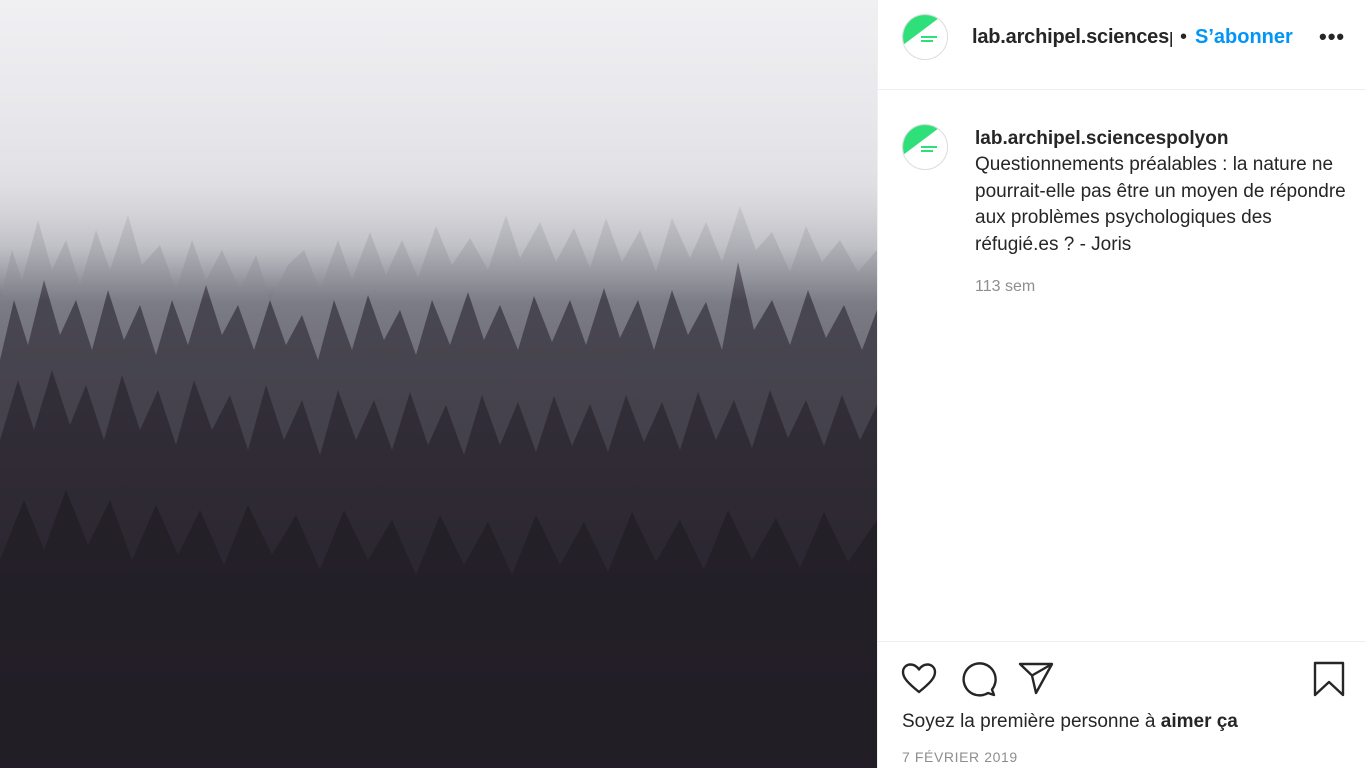  What do you see at coordinates (1072, 37) in the screenshot?
I see `header-username: lab.archipel.sciencespolyon` at bounding box center [1072, 37].